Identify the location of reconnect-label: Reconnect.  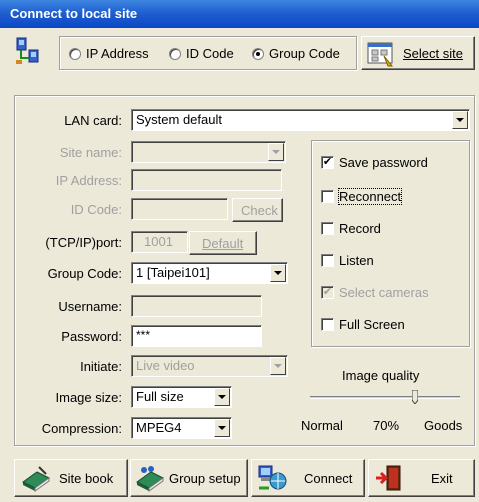
(370, 196).